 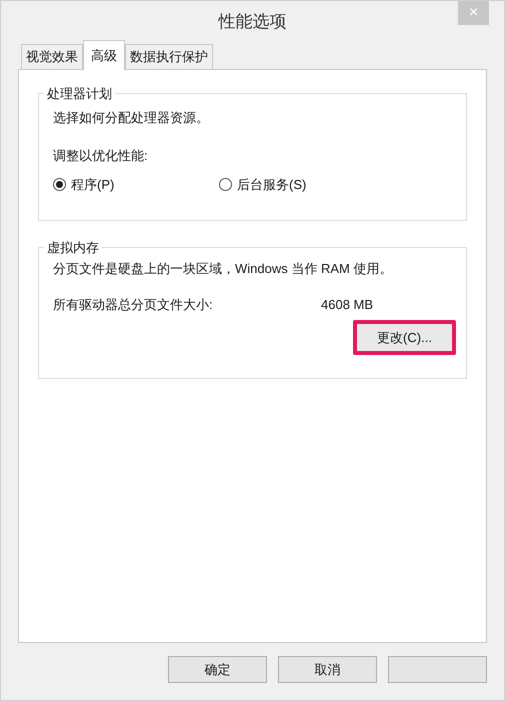 What do you see at coordinates (327, 669) in the screenshot?
I see `dialog-button: 取消` at bounding box center [327, 669].